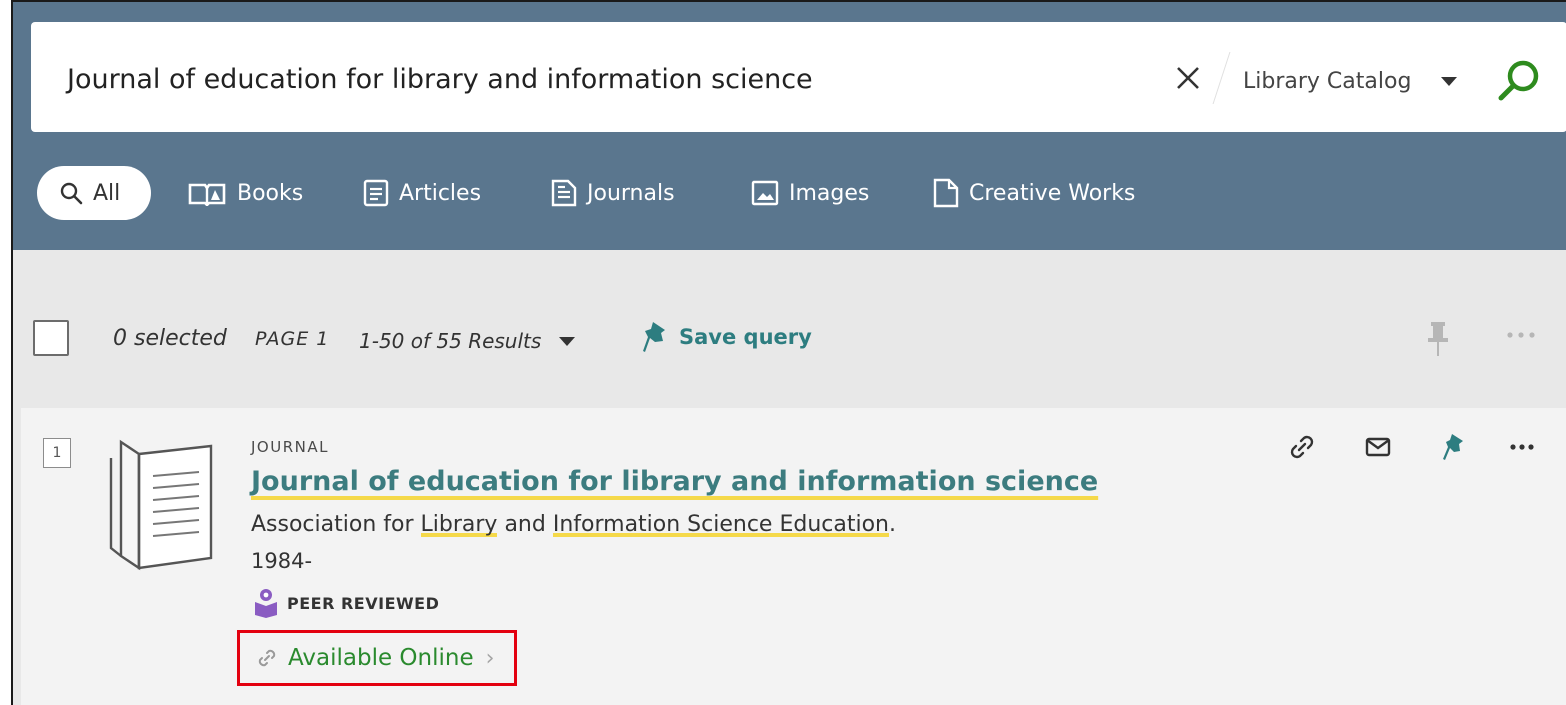 The image size is (1566, 705). Describe the element at coordinates (290, 447) in the screenshot. I see `result-type: JOURNAL` at that location.